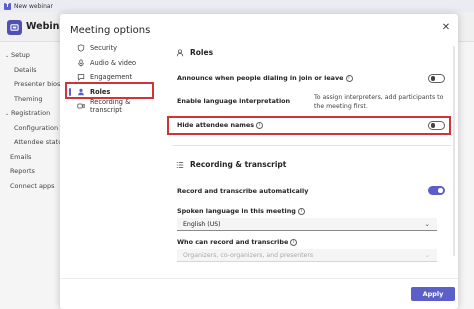 The height and width of the screenshot is (309, 474). What do you see at coordinates (30, 99) in the screenshot?
I see `bg-nav-theming: Theming` at bounding box center [30, 99].